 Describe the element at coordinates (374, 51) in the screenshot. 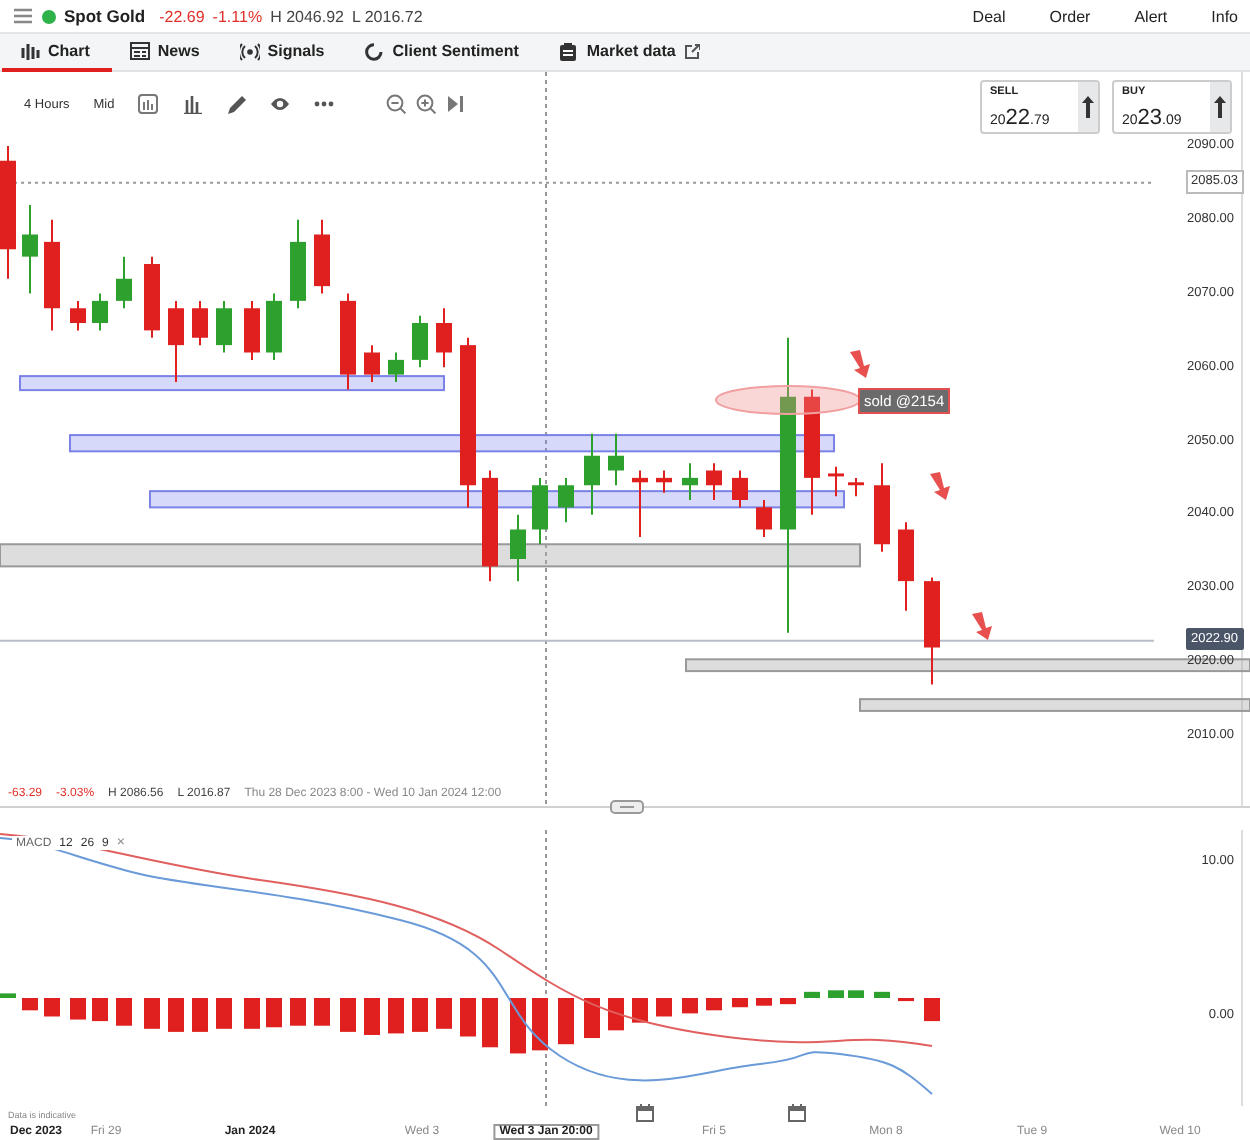

I see `refresh-icon` at that location.